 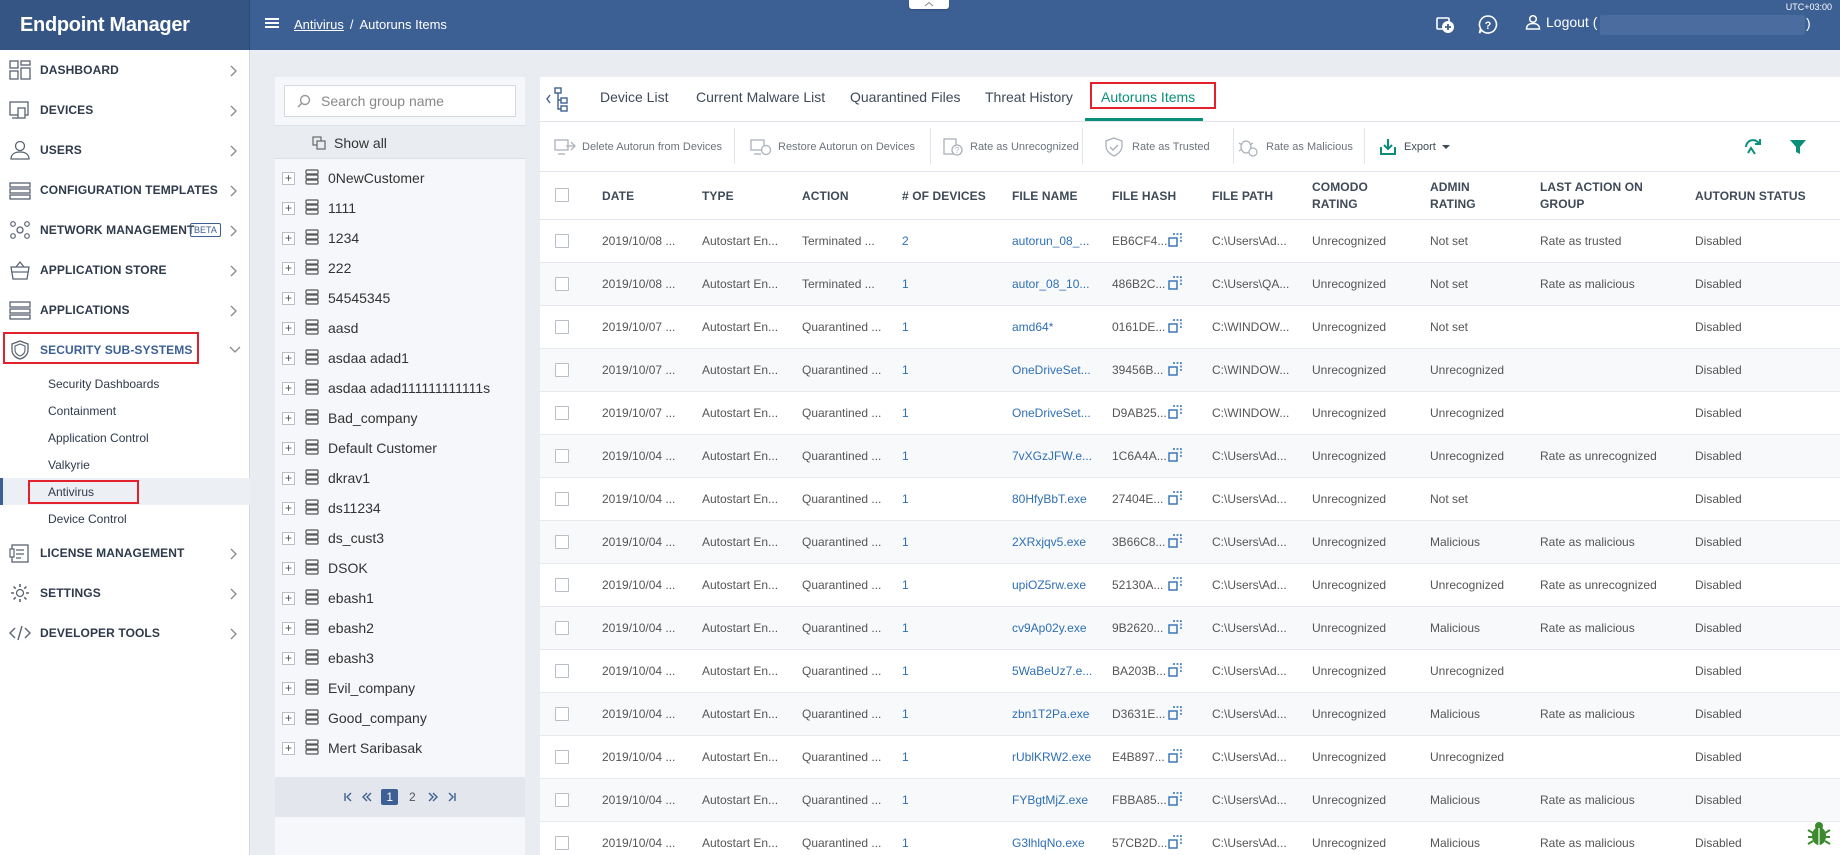 What do you see at coordinates (1144, 196) in the screenshot?
I see `col-file-hash: FILE HASH` at bounding box center [1144, 196].